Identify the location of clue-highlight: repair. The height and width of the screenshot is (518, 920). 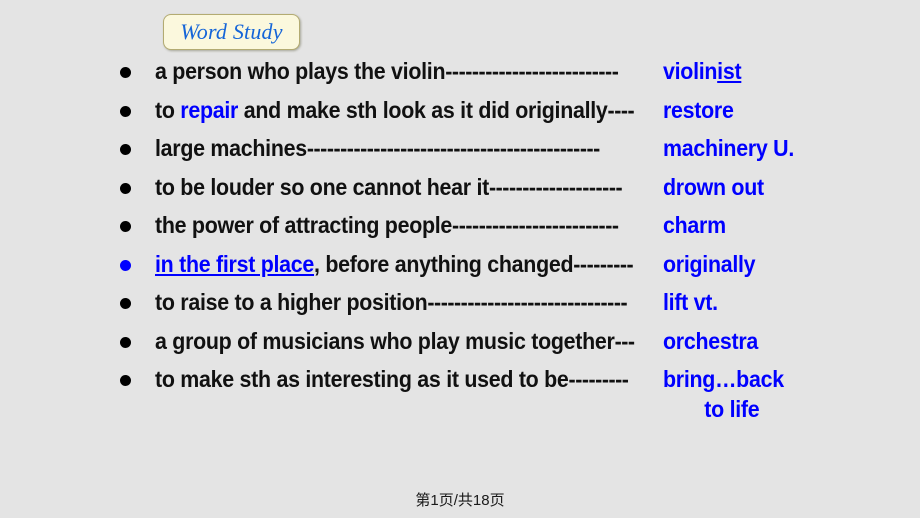
(209, 109).